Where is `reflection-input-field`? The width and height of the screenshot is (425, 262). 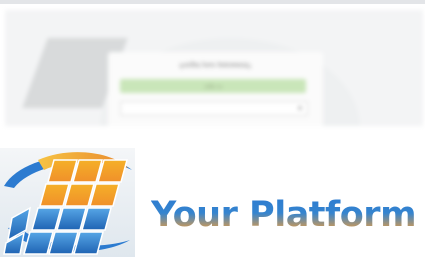
reflection-input-field is located at coordinates (214, 108).